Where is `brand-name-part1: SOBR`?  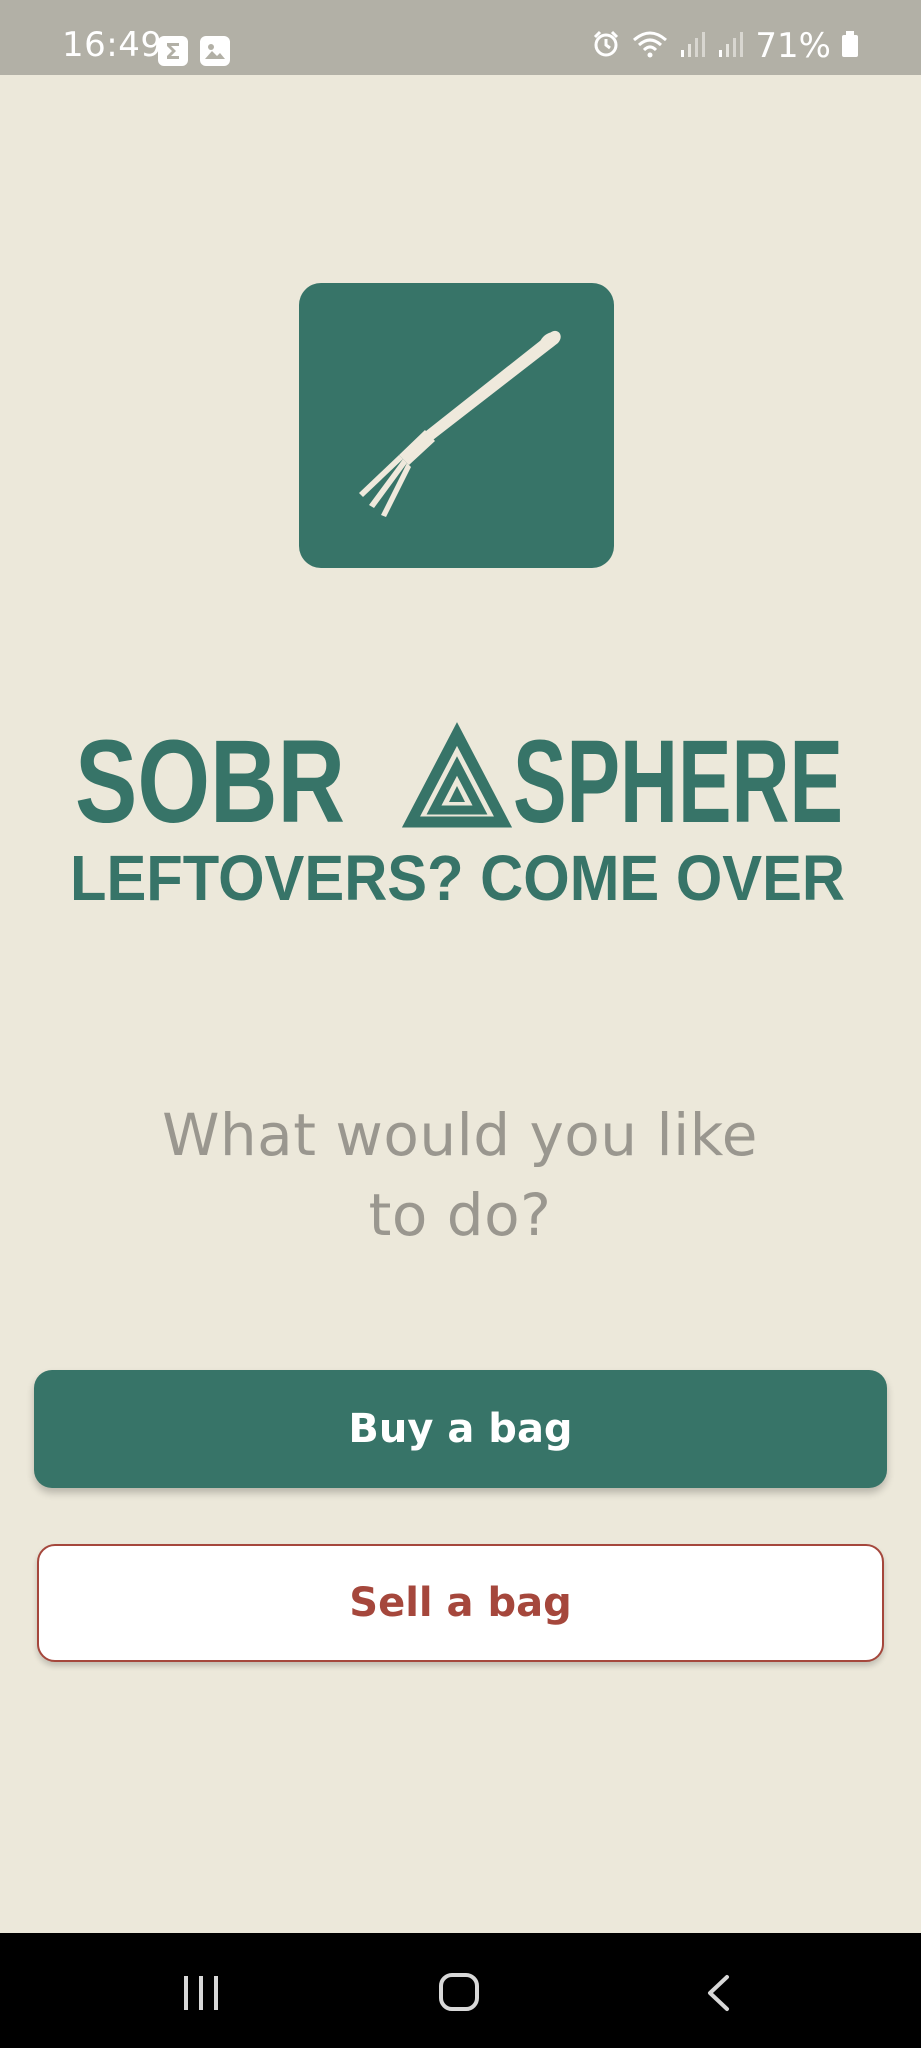 brand-name-part1: SOBR is located at coordinates (210, 782).